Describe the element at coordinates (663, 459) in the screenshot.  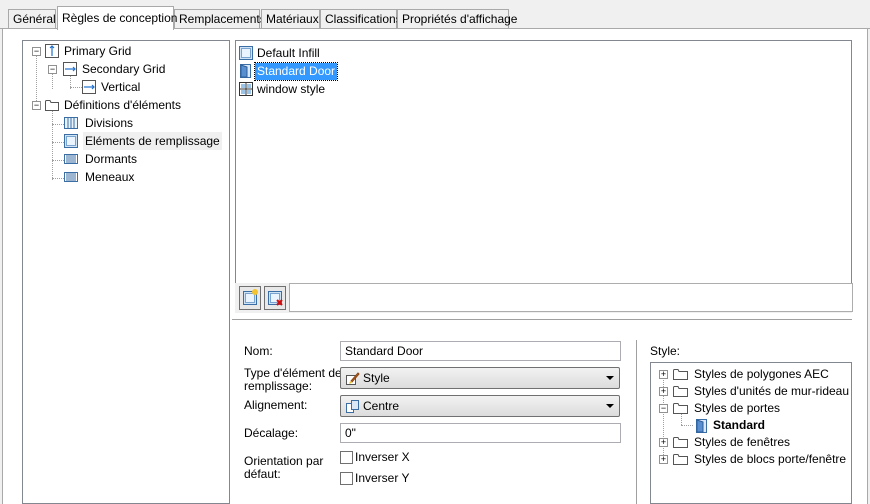
I see `expand-door-window-assembly-styles: +` at that location.